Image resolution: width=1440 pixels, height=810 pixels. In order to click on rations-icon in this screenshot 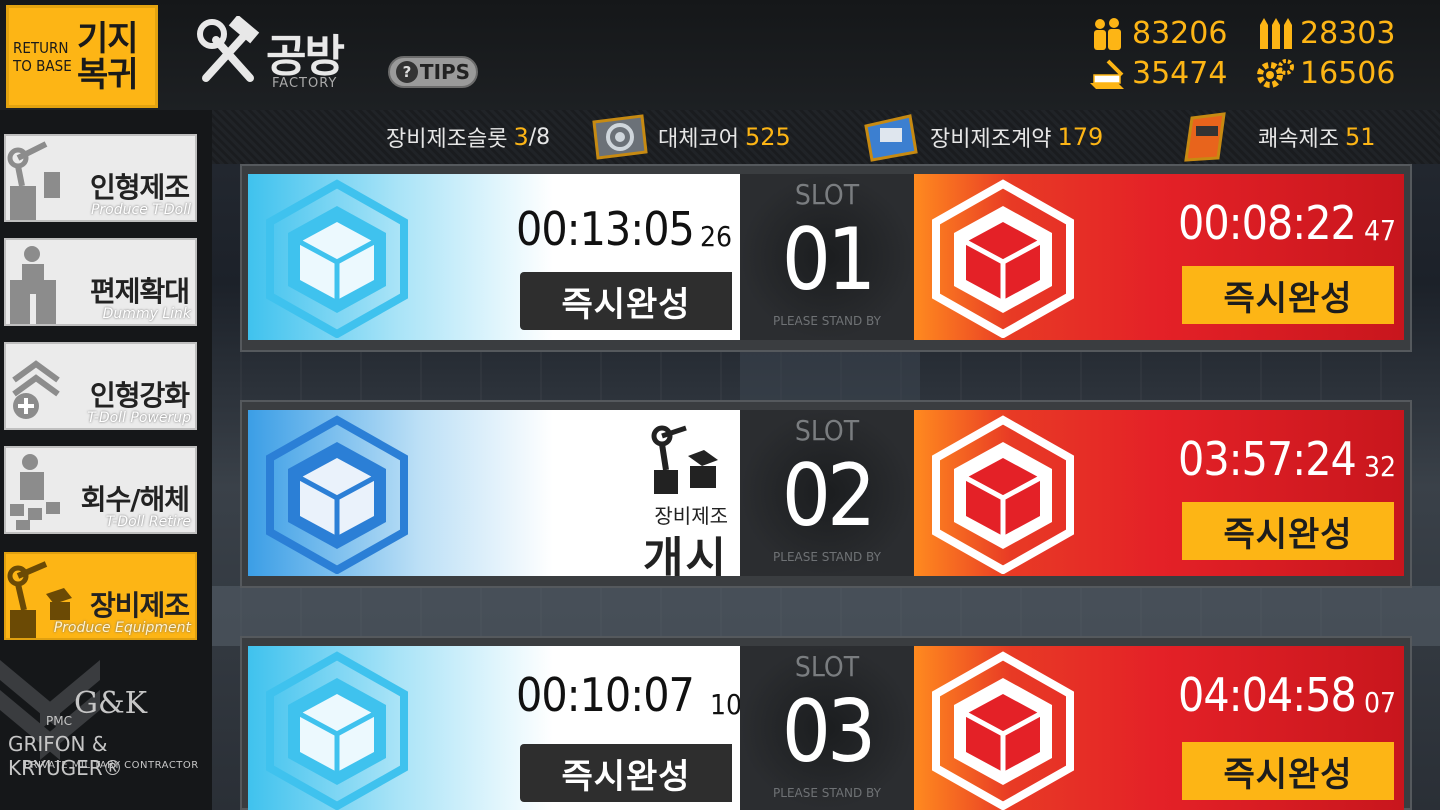, I will do `click(1107, 74)`.